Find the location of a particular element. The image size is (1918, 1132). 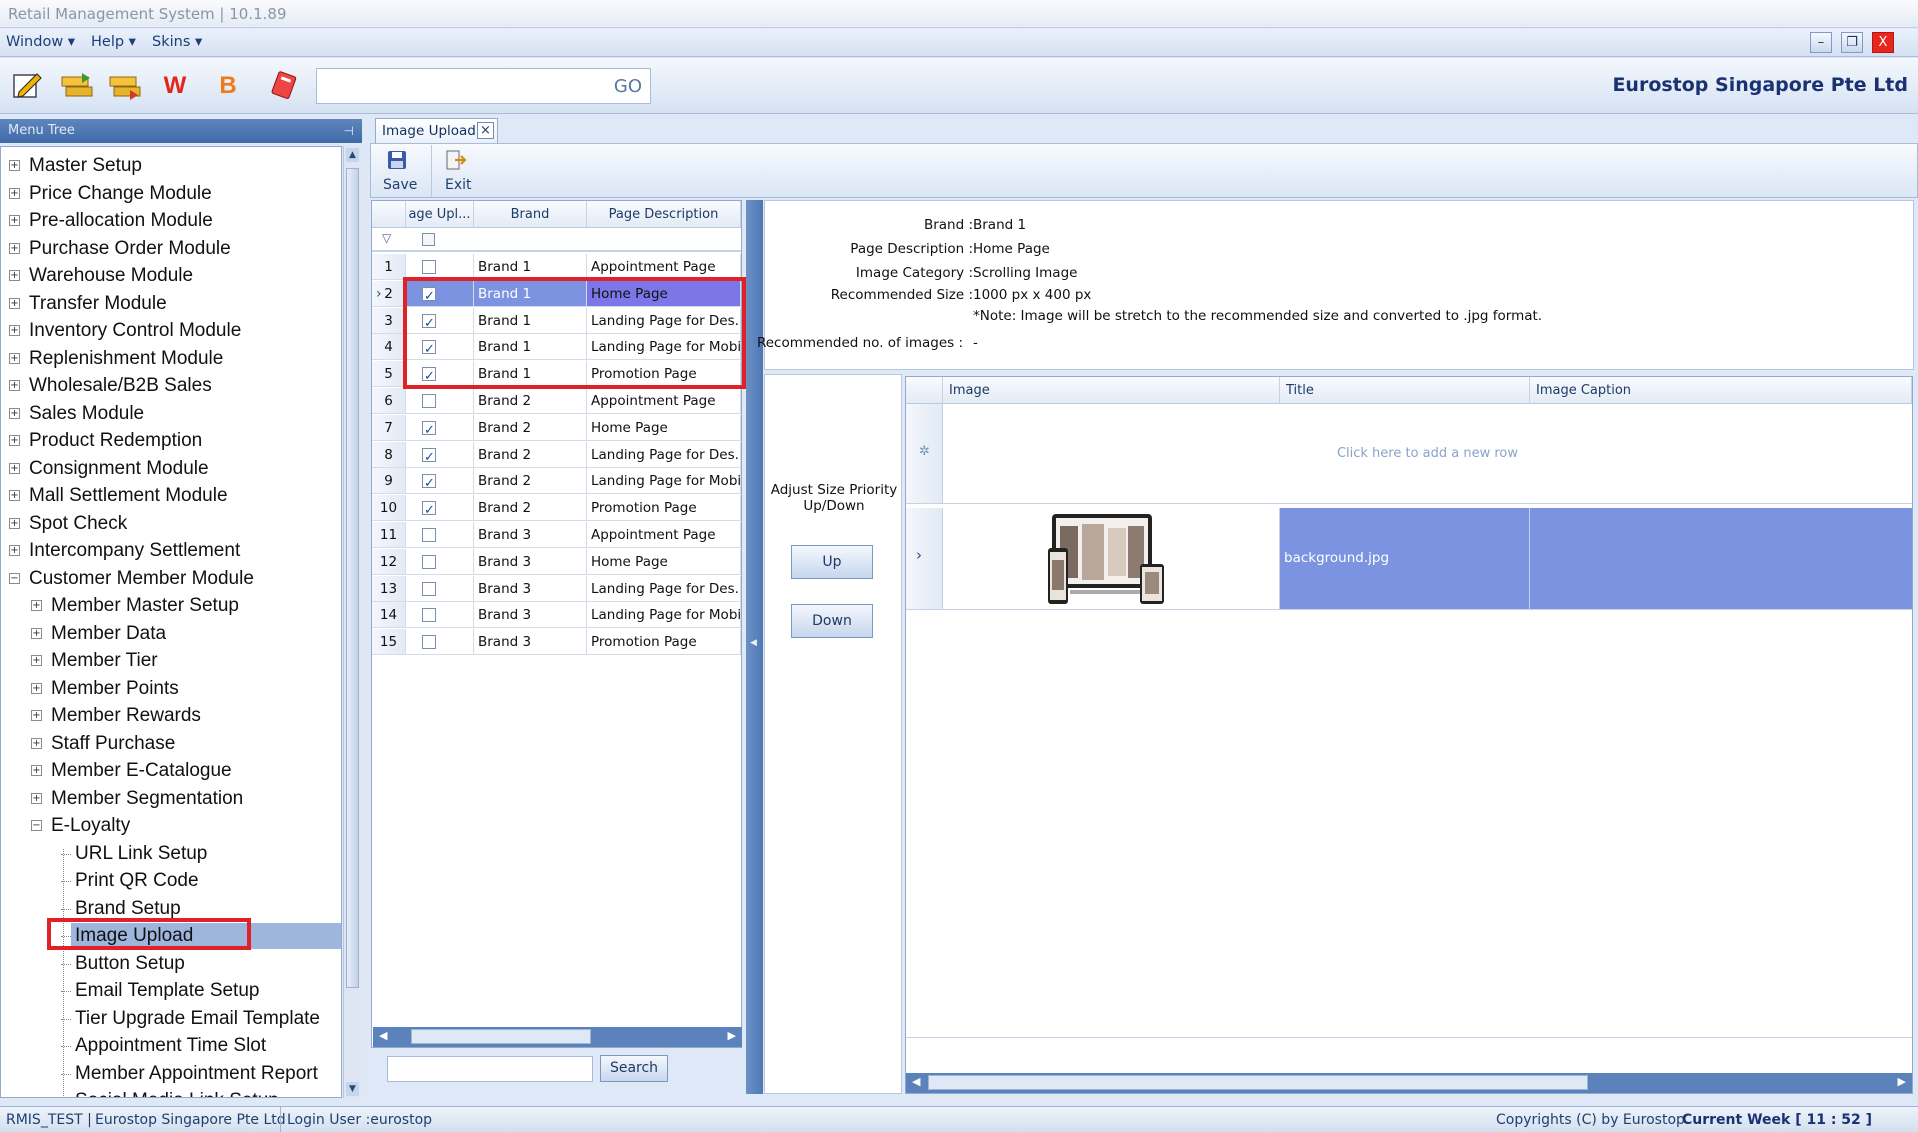

image-grid-scrollbar: ◀ ▶ is located at coordinates (1409, 1083).